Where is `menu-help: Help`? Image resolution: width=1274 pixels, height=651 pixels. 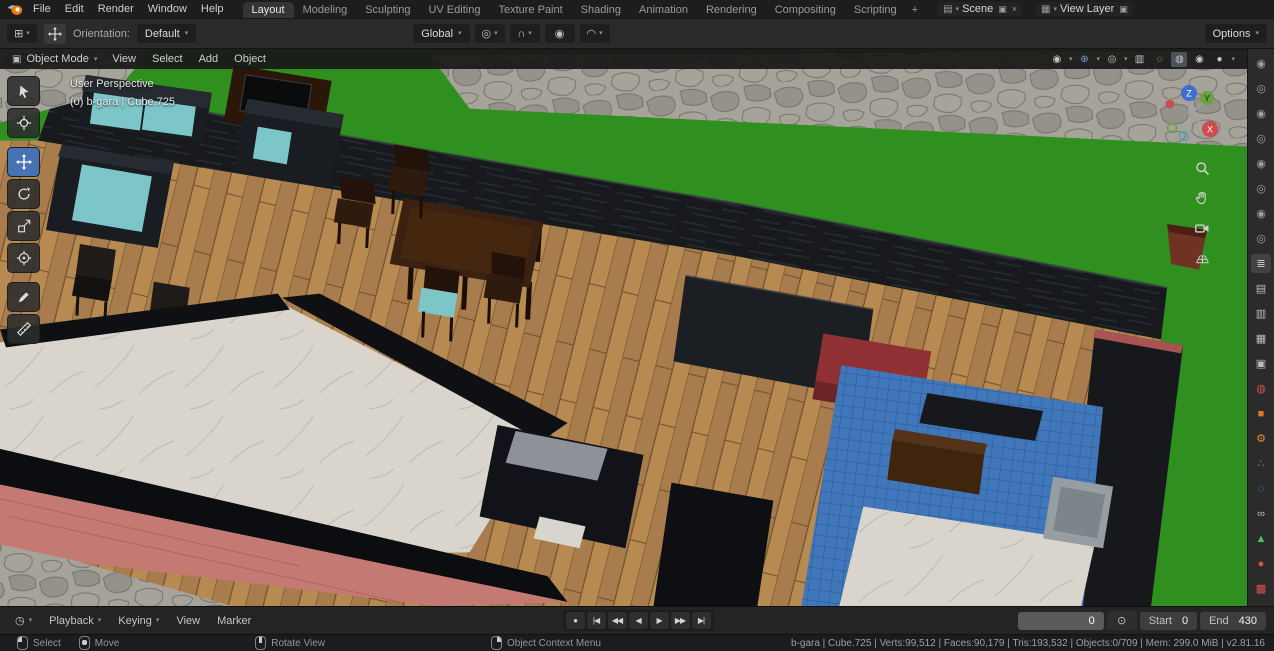
menu-help: Help is located at coordinates (212, 9).